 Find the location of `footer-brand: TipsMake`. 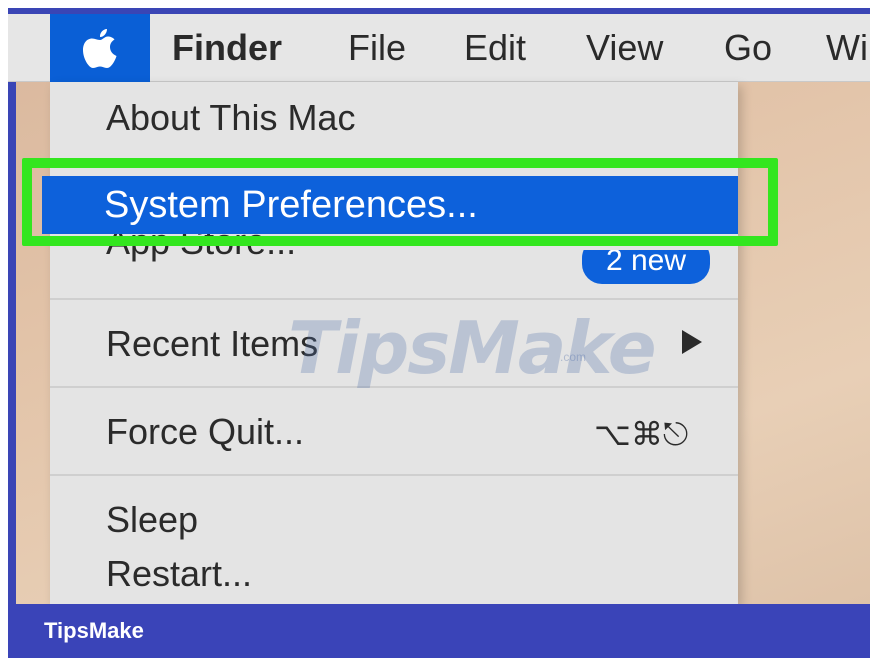

footer-brand: TipsMake is located at coordinates (94, 630).